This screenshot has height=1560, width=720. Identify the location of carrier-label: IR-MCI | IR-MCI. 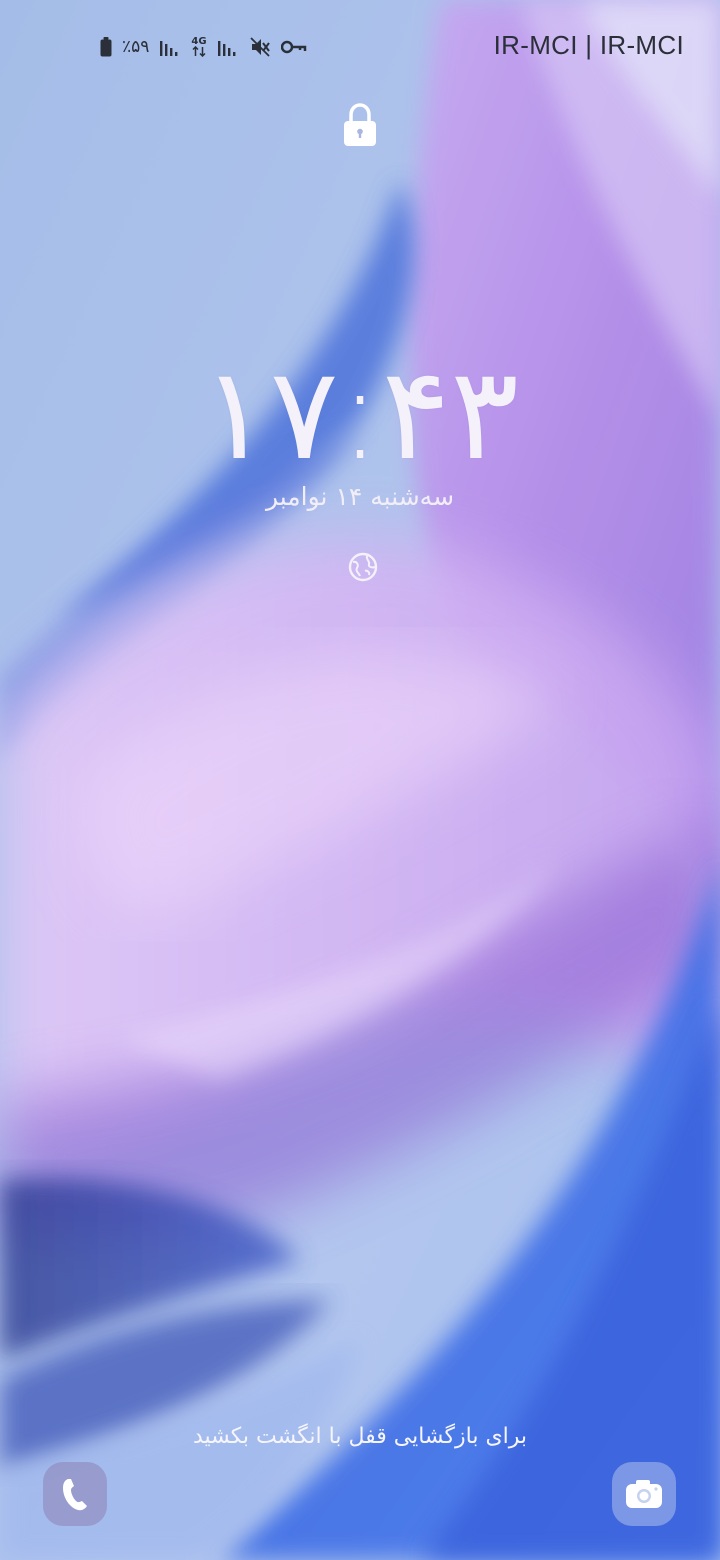
(588, 45).